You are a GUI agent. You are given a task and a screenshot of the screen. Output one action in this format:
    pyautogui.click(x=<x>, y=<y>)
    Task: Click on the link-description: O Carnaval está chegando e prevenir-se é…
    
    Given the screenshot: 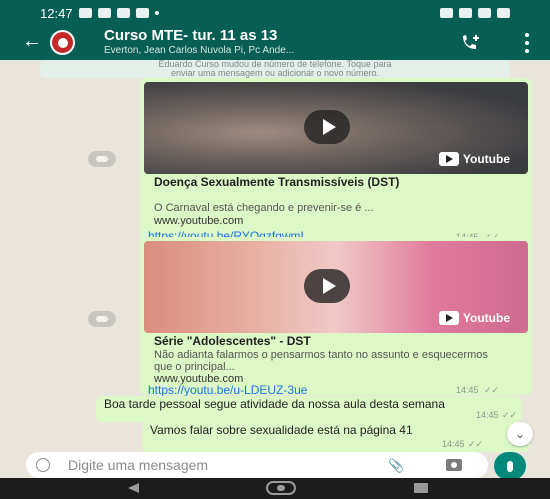 What is the action you would take?
    pyautogui.click(x=264, y=208)
    